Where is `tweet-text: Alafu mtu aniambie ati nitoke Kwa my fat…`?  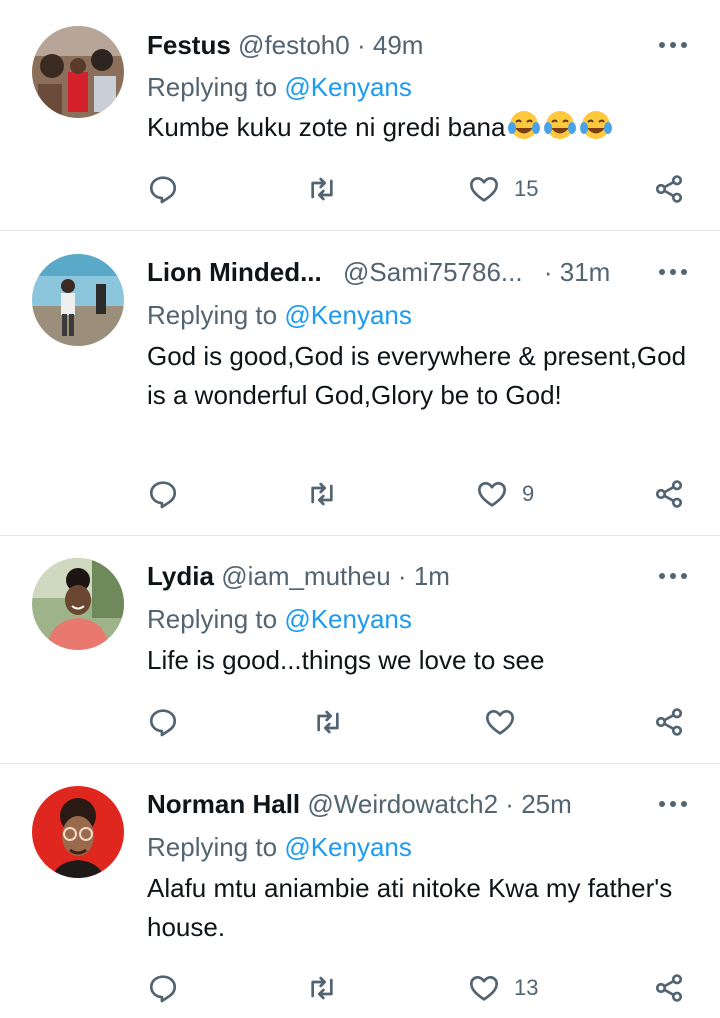 tweet-text: Alafu mtu aniambie ati nitoke Kwa my fat… is located at coordinates (410, 907).